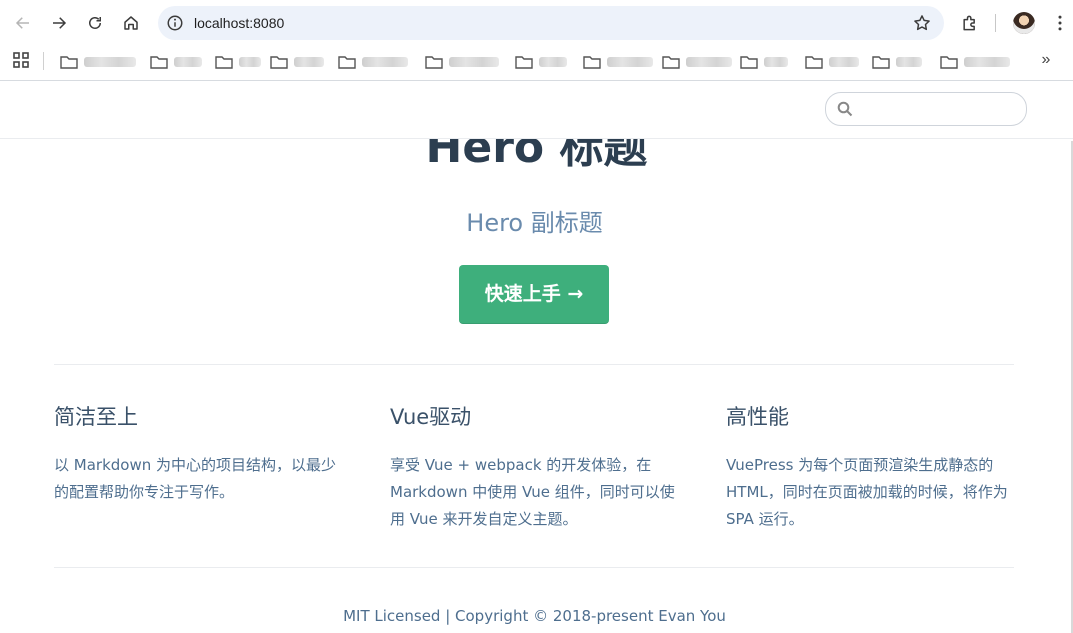 The height and width of the screenshot is (633, 1073). What do you see at coordinates (534, 223) in the screenshot?
I see `hero-subtitle: Hero 副标题` at bounding box center [534, 223].